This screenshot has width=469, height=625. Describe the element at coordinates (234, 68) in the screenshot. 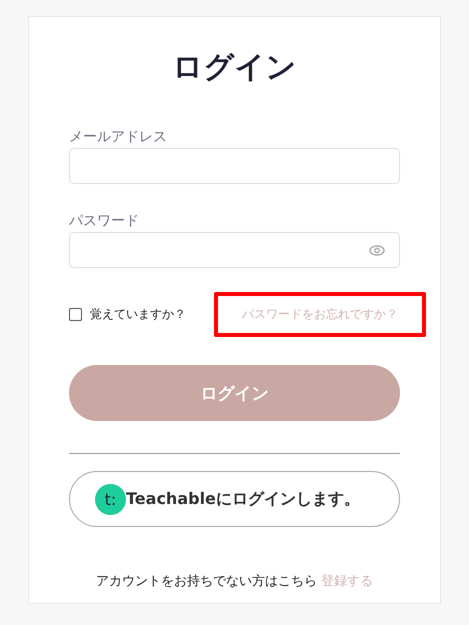

I see `page-title: ログイン` at that location.